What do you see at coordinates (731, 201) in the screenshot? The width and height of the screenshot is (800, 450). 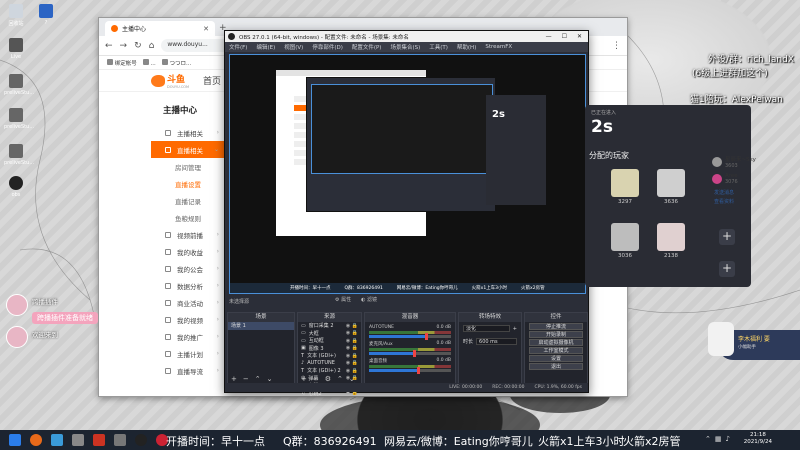 I see `view-profile-button: 查看资料` at bounding box center [731, 201].